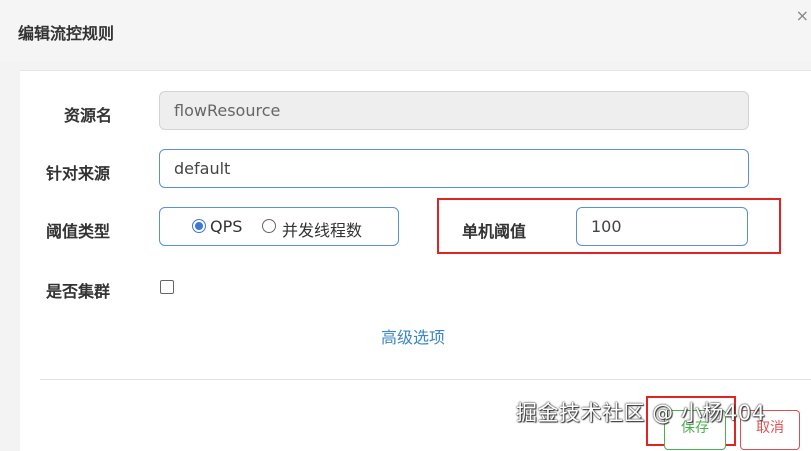 This screenshot has width=811, height=451. Describe the element at coordinates (322, 229) in the screenshot. I see `thread-radio-label: 并发线程数` at that location.